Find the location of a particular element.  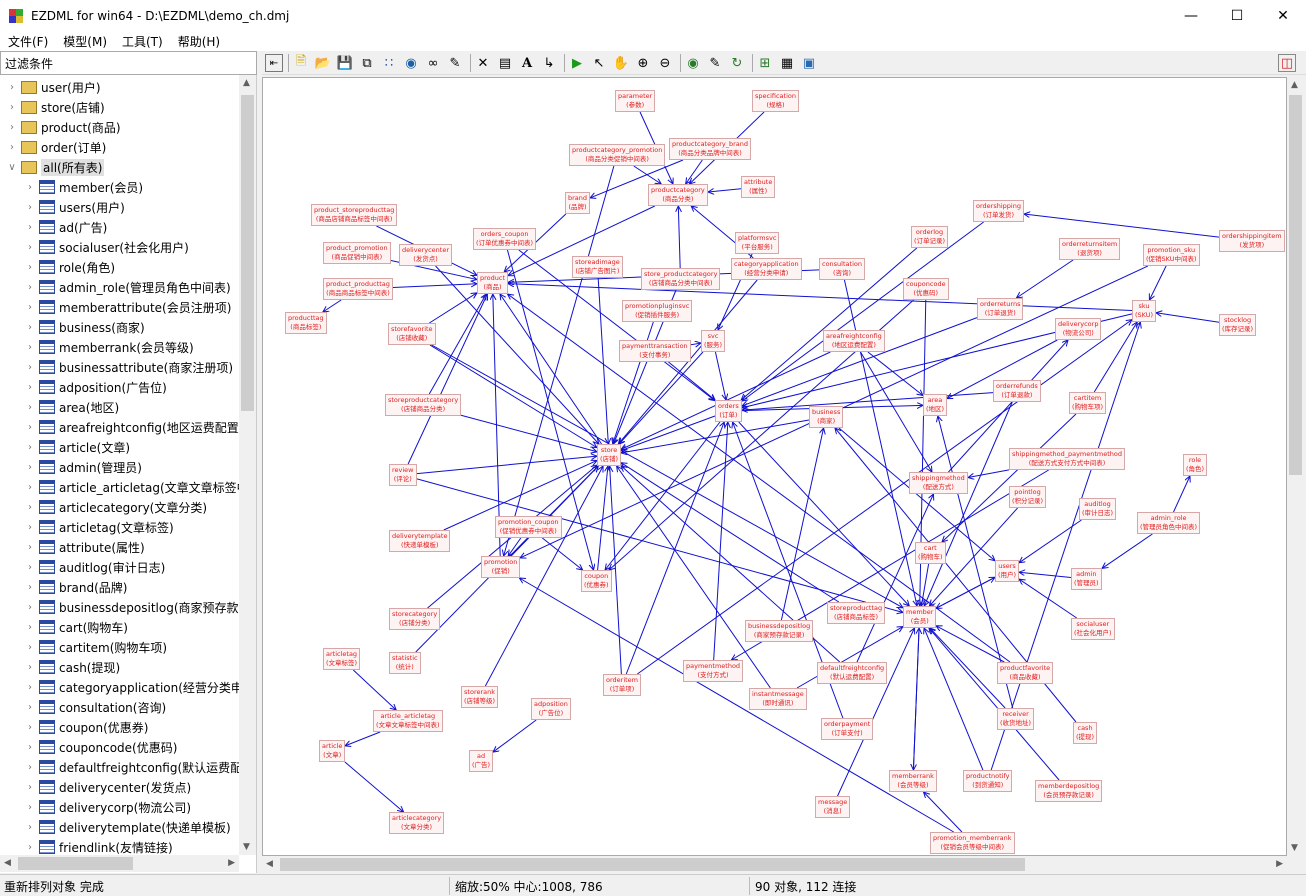

entity-cash: cash (提现) is located at coordinates (1085, 733).